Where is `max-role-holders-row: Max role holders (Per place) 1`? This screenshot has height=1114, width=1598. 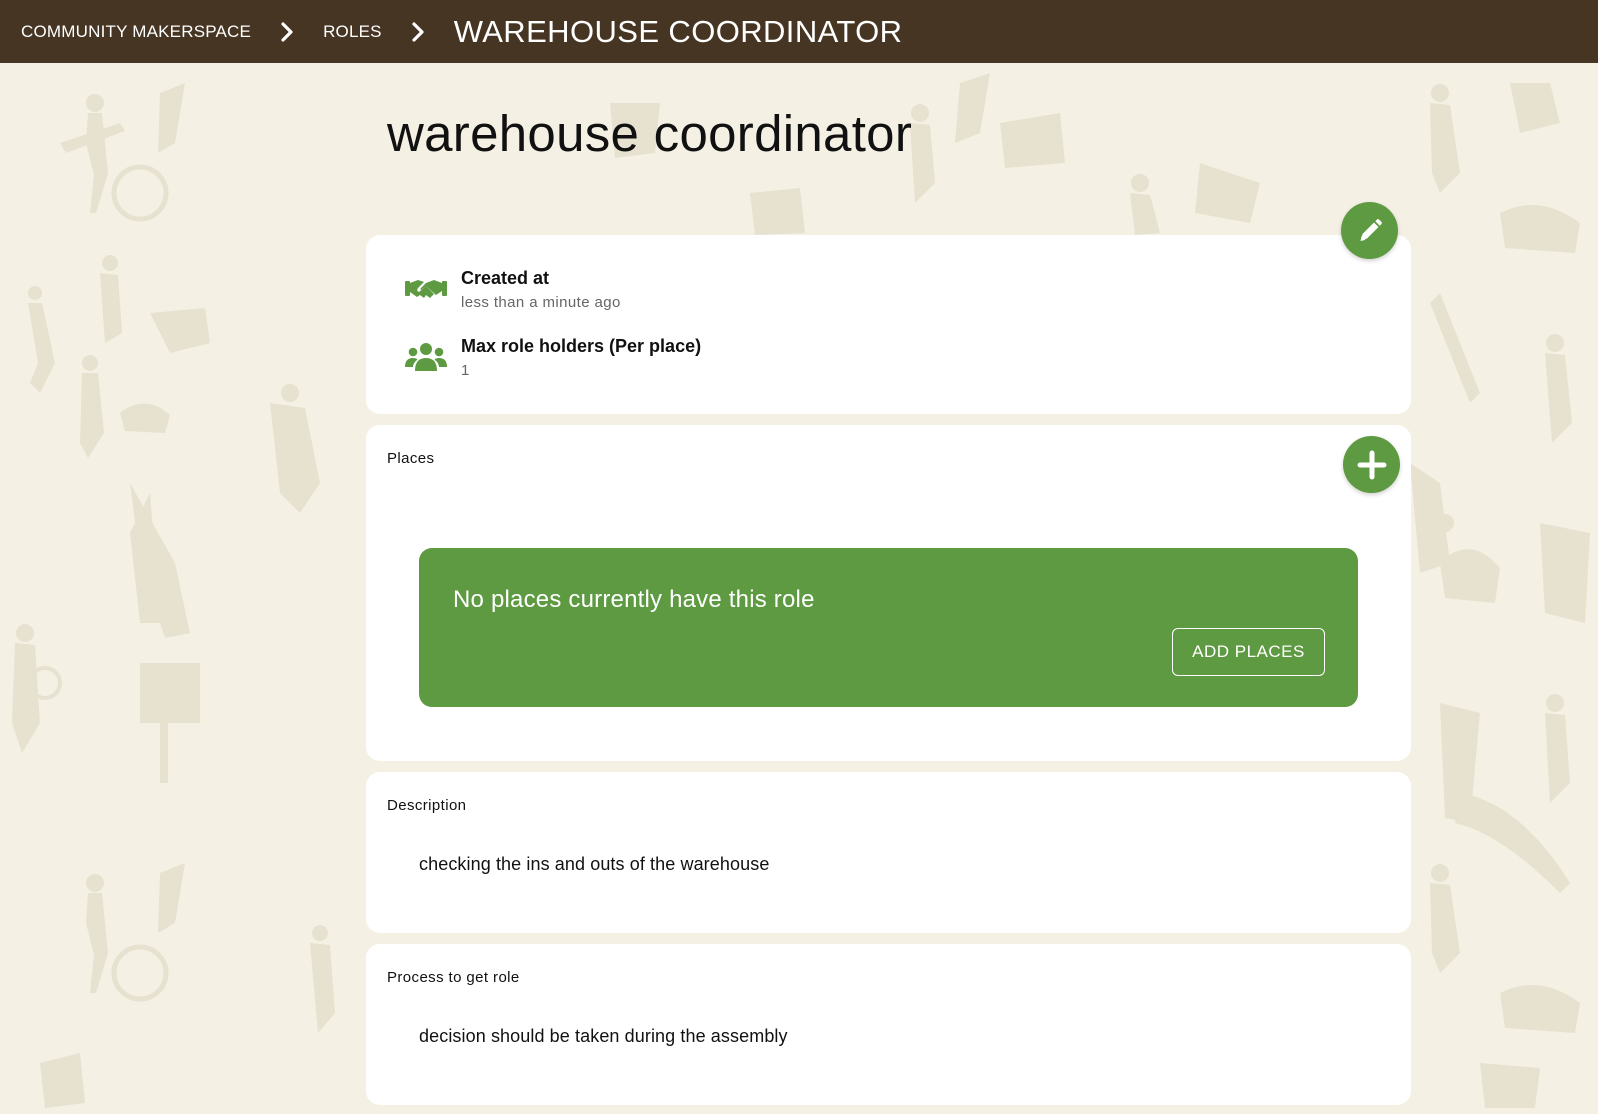 max-role-holders-row: Max role holders (Per place) 1 is located at coordinates (551, 356).